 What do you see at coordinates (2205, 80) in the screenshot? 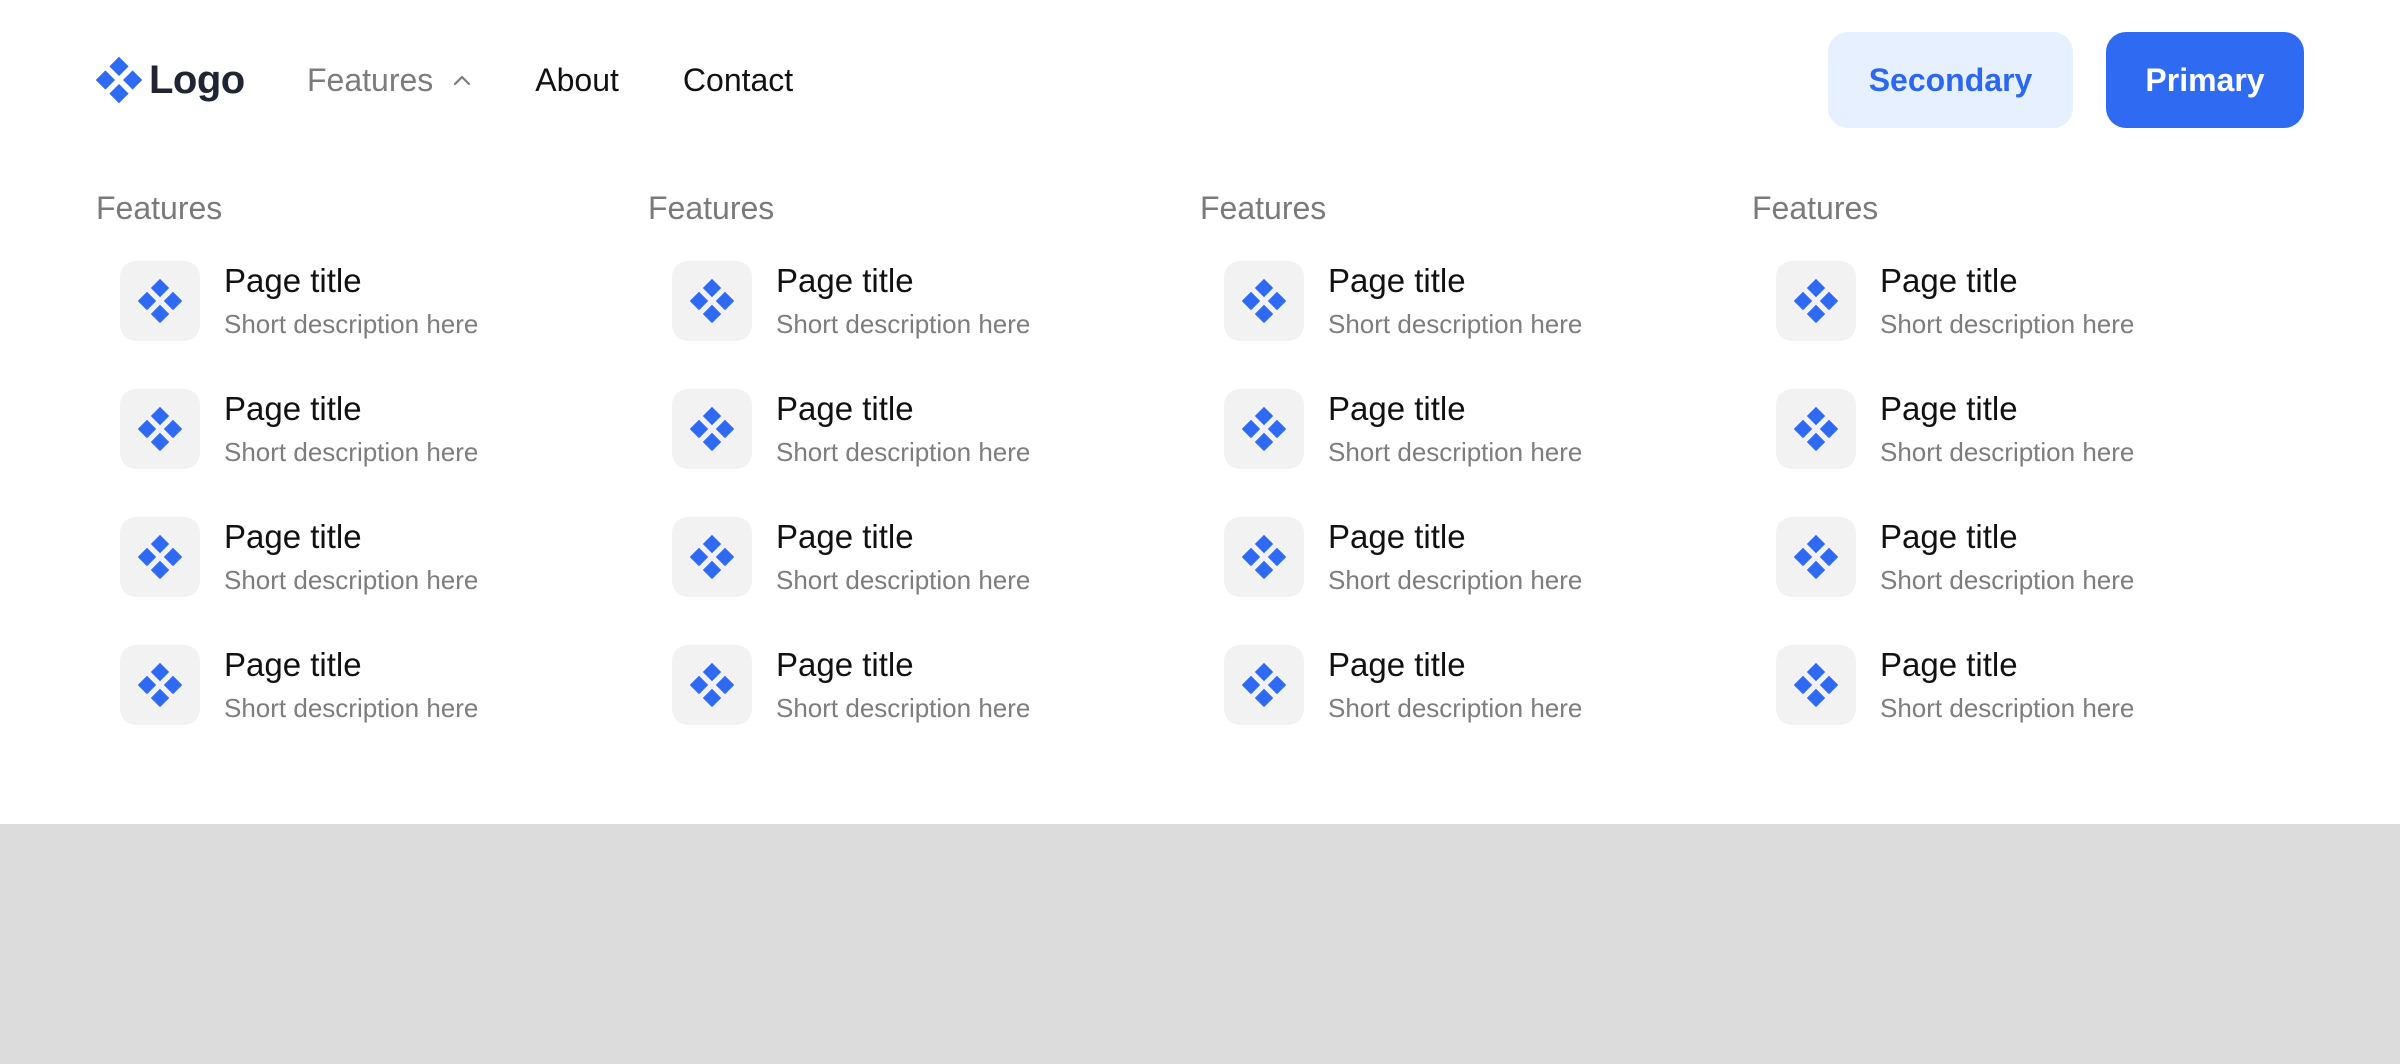
I see `primary-button: Primary` at bounding box center [2205, 80].